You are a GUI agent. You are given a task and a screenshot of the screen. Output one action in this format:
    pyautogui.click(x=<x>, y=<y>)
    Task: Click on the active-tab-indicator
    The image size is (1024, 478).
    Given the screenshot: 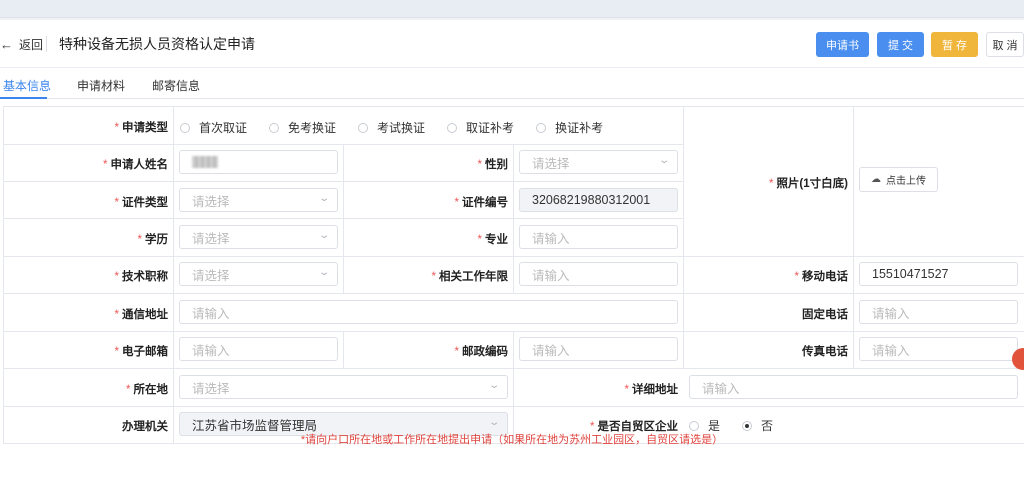 What is the action you would take?
    pyautogui.click(x=23, y=98)
    